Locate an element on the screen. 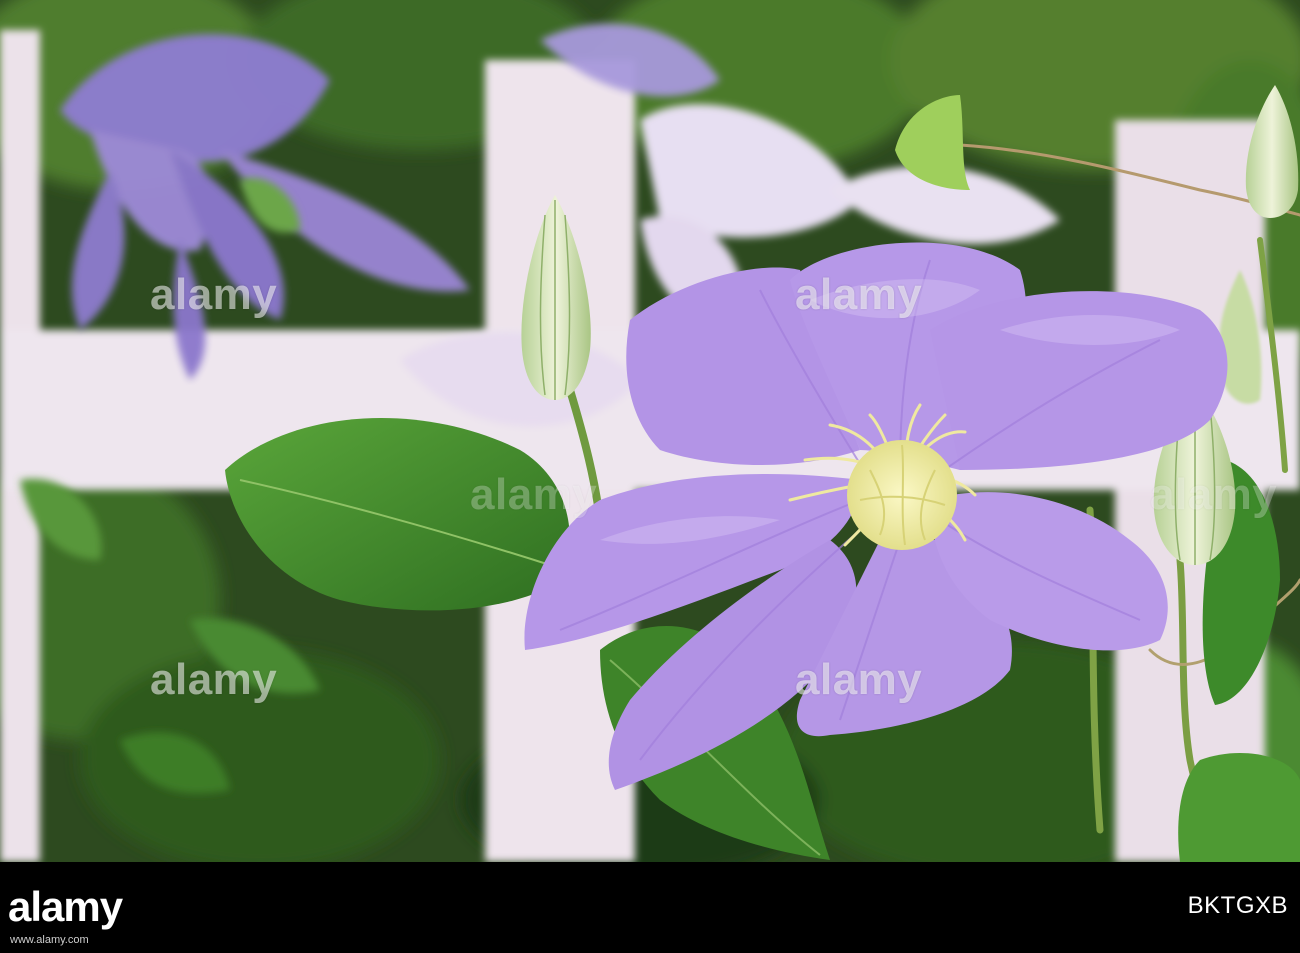 The height and width of the screenshot is (953, 1300). alamy-logo: alamy is located at coordinates (103, 907).